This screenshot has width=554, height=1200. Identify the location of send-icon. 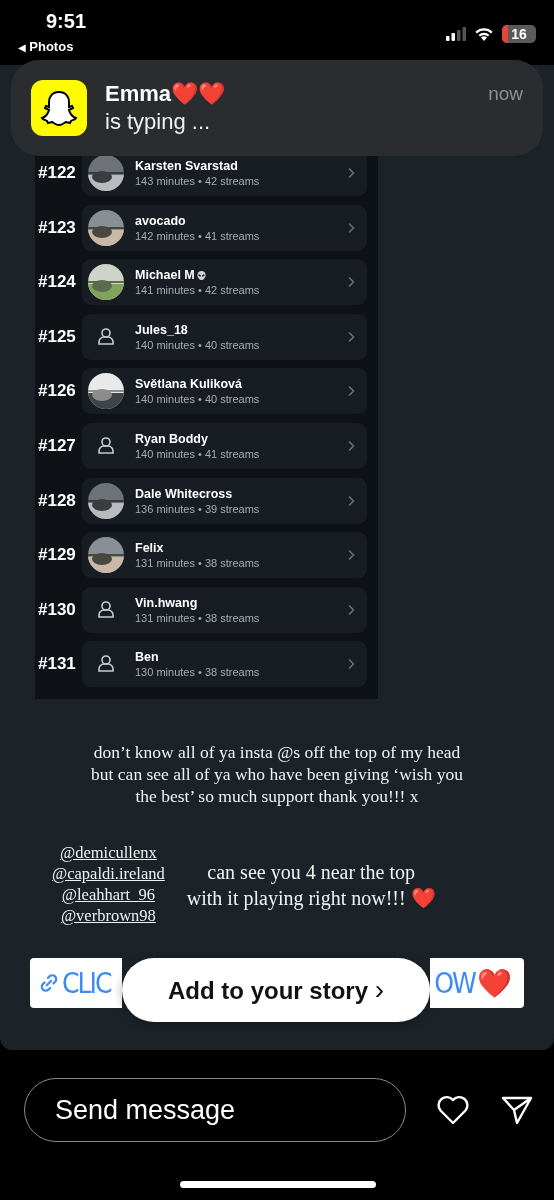
(517, 1110).